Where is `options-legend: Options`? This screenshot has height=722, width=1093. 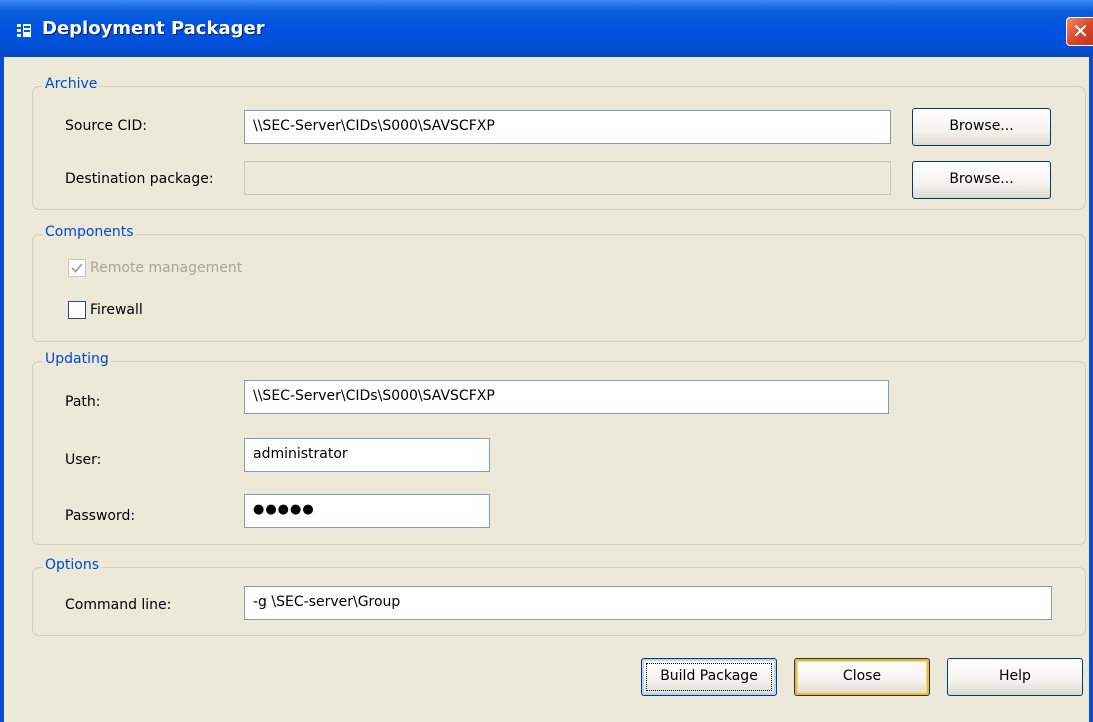 options-legend: Options is located at coordinates (72, 565).